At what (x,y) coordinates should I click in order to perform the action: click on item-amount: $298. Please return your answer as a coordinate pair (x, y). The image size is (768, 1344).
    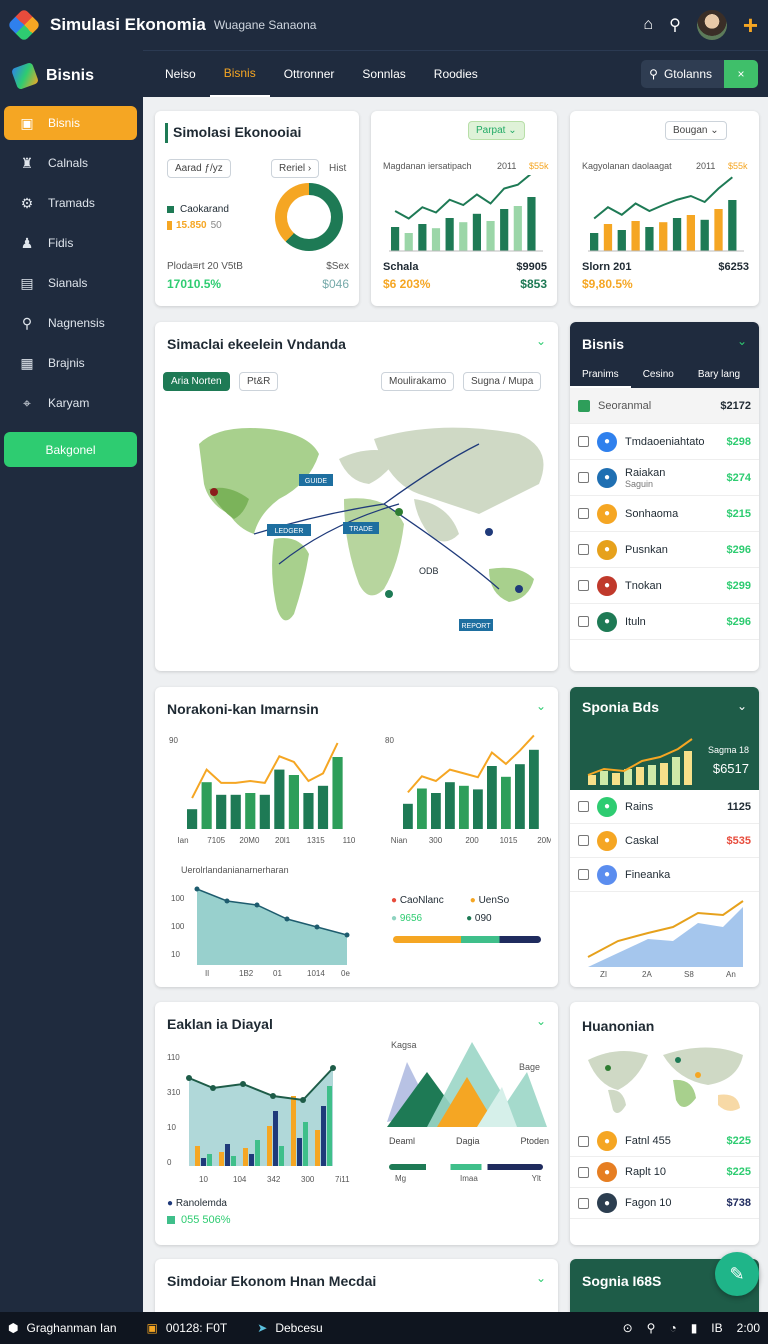
    Looking at the image, I should click on (738, 441).